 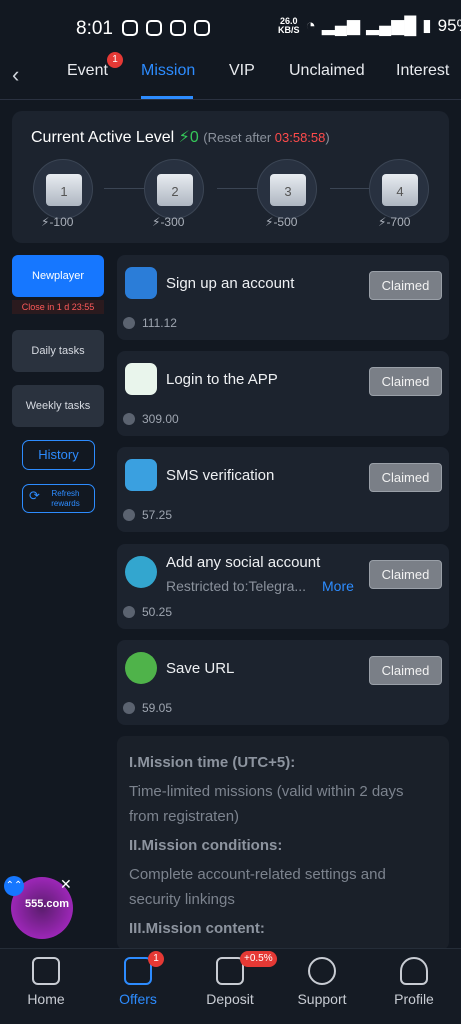 I want to click on close-countdown: Close in 1 d 23:55, so click(x=58, y=307).